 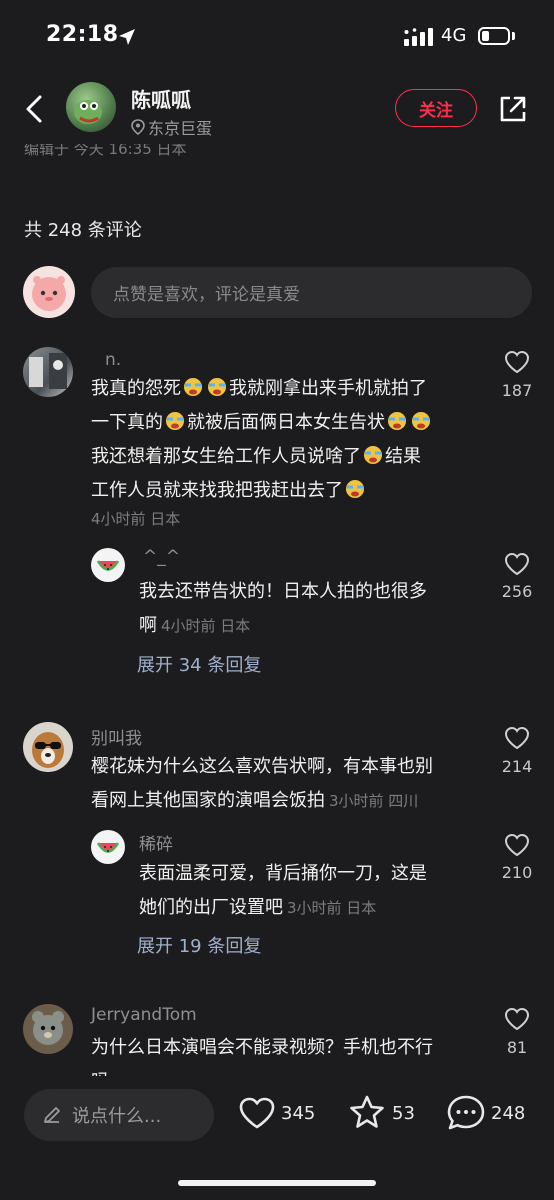 I want to click on comment-input: 点赞是喜欢，评论是真爱, so click(x=311, y=292).